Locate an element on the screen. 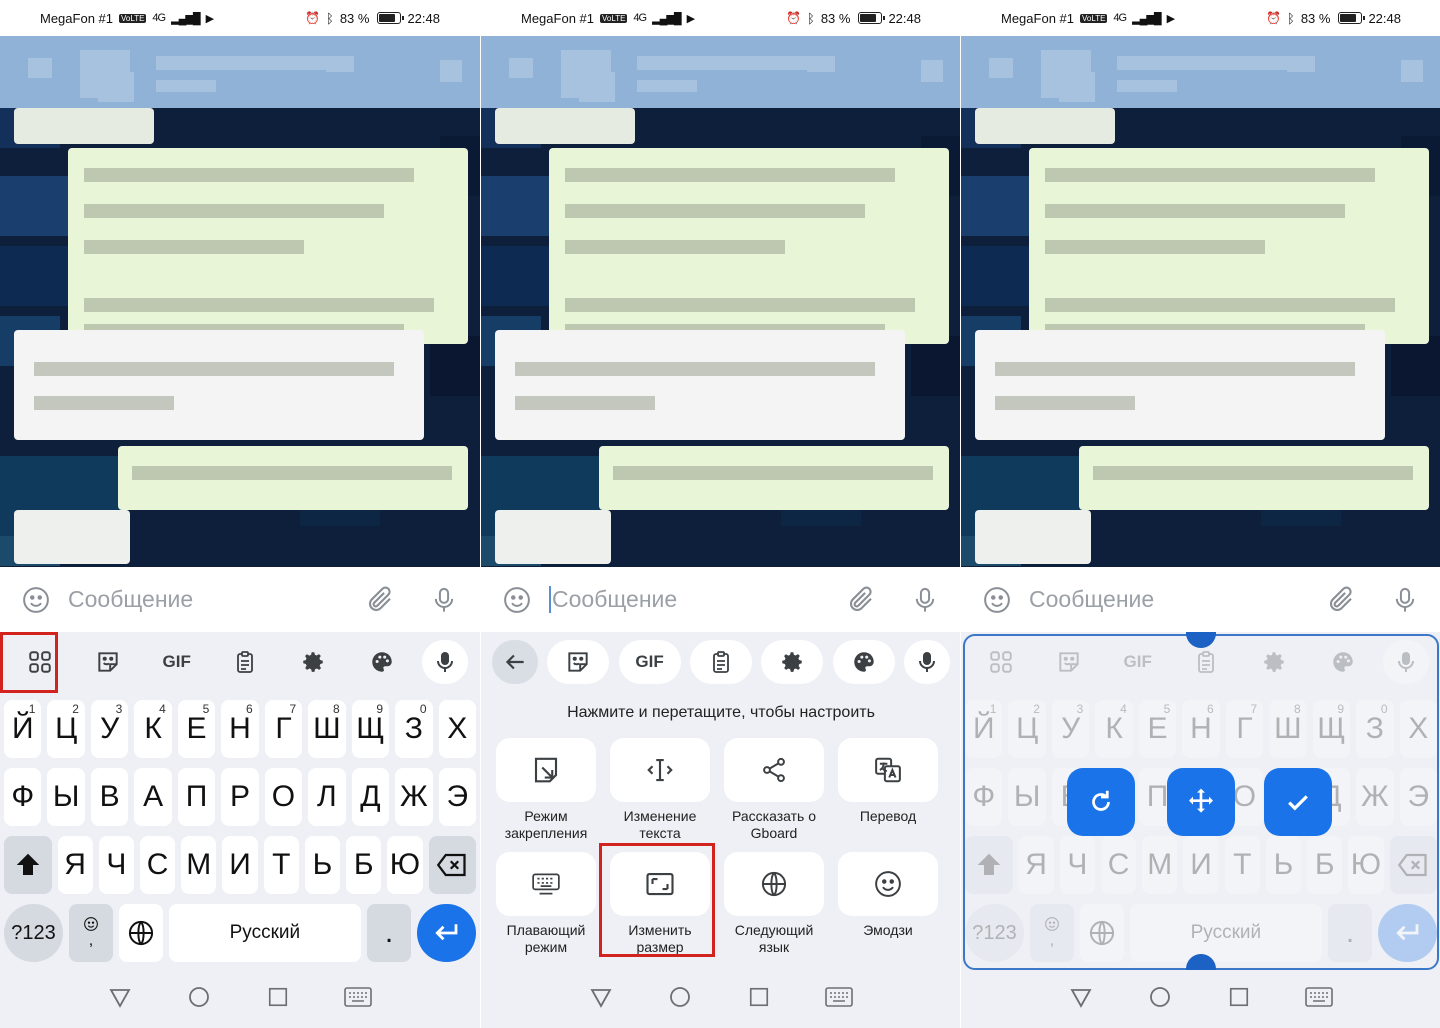  symbols-key: ?123 is located at coordinates (34, 933).